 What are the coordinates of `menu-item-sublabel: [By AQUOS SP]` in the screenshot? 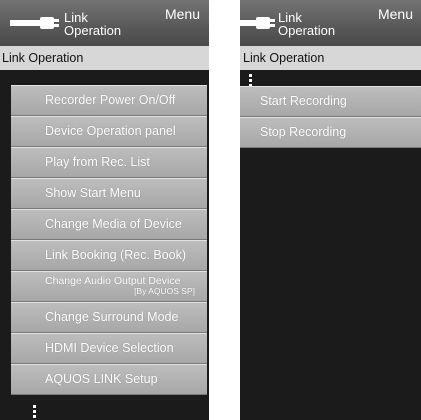 It's located at (164, 291).